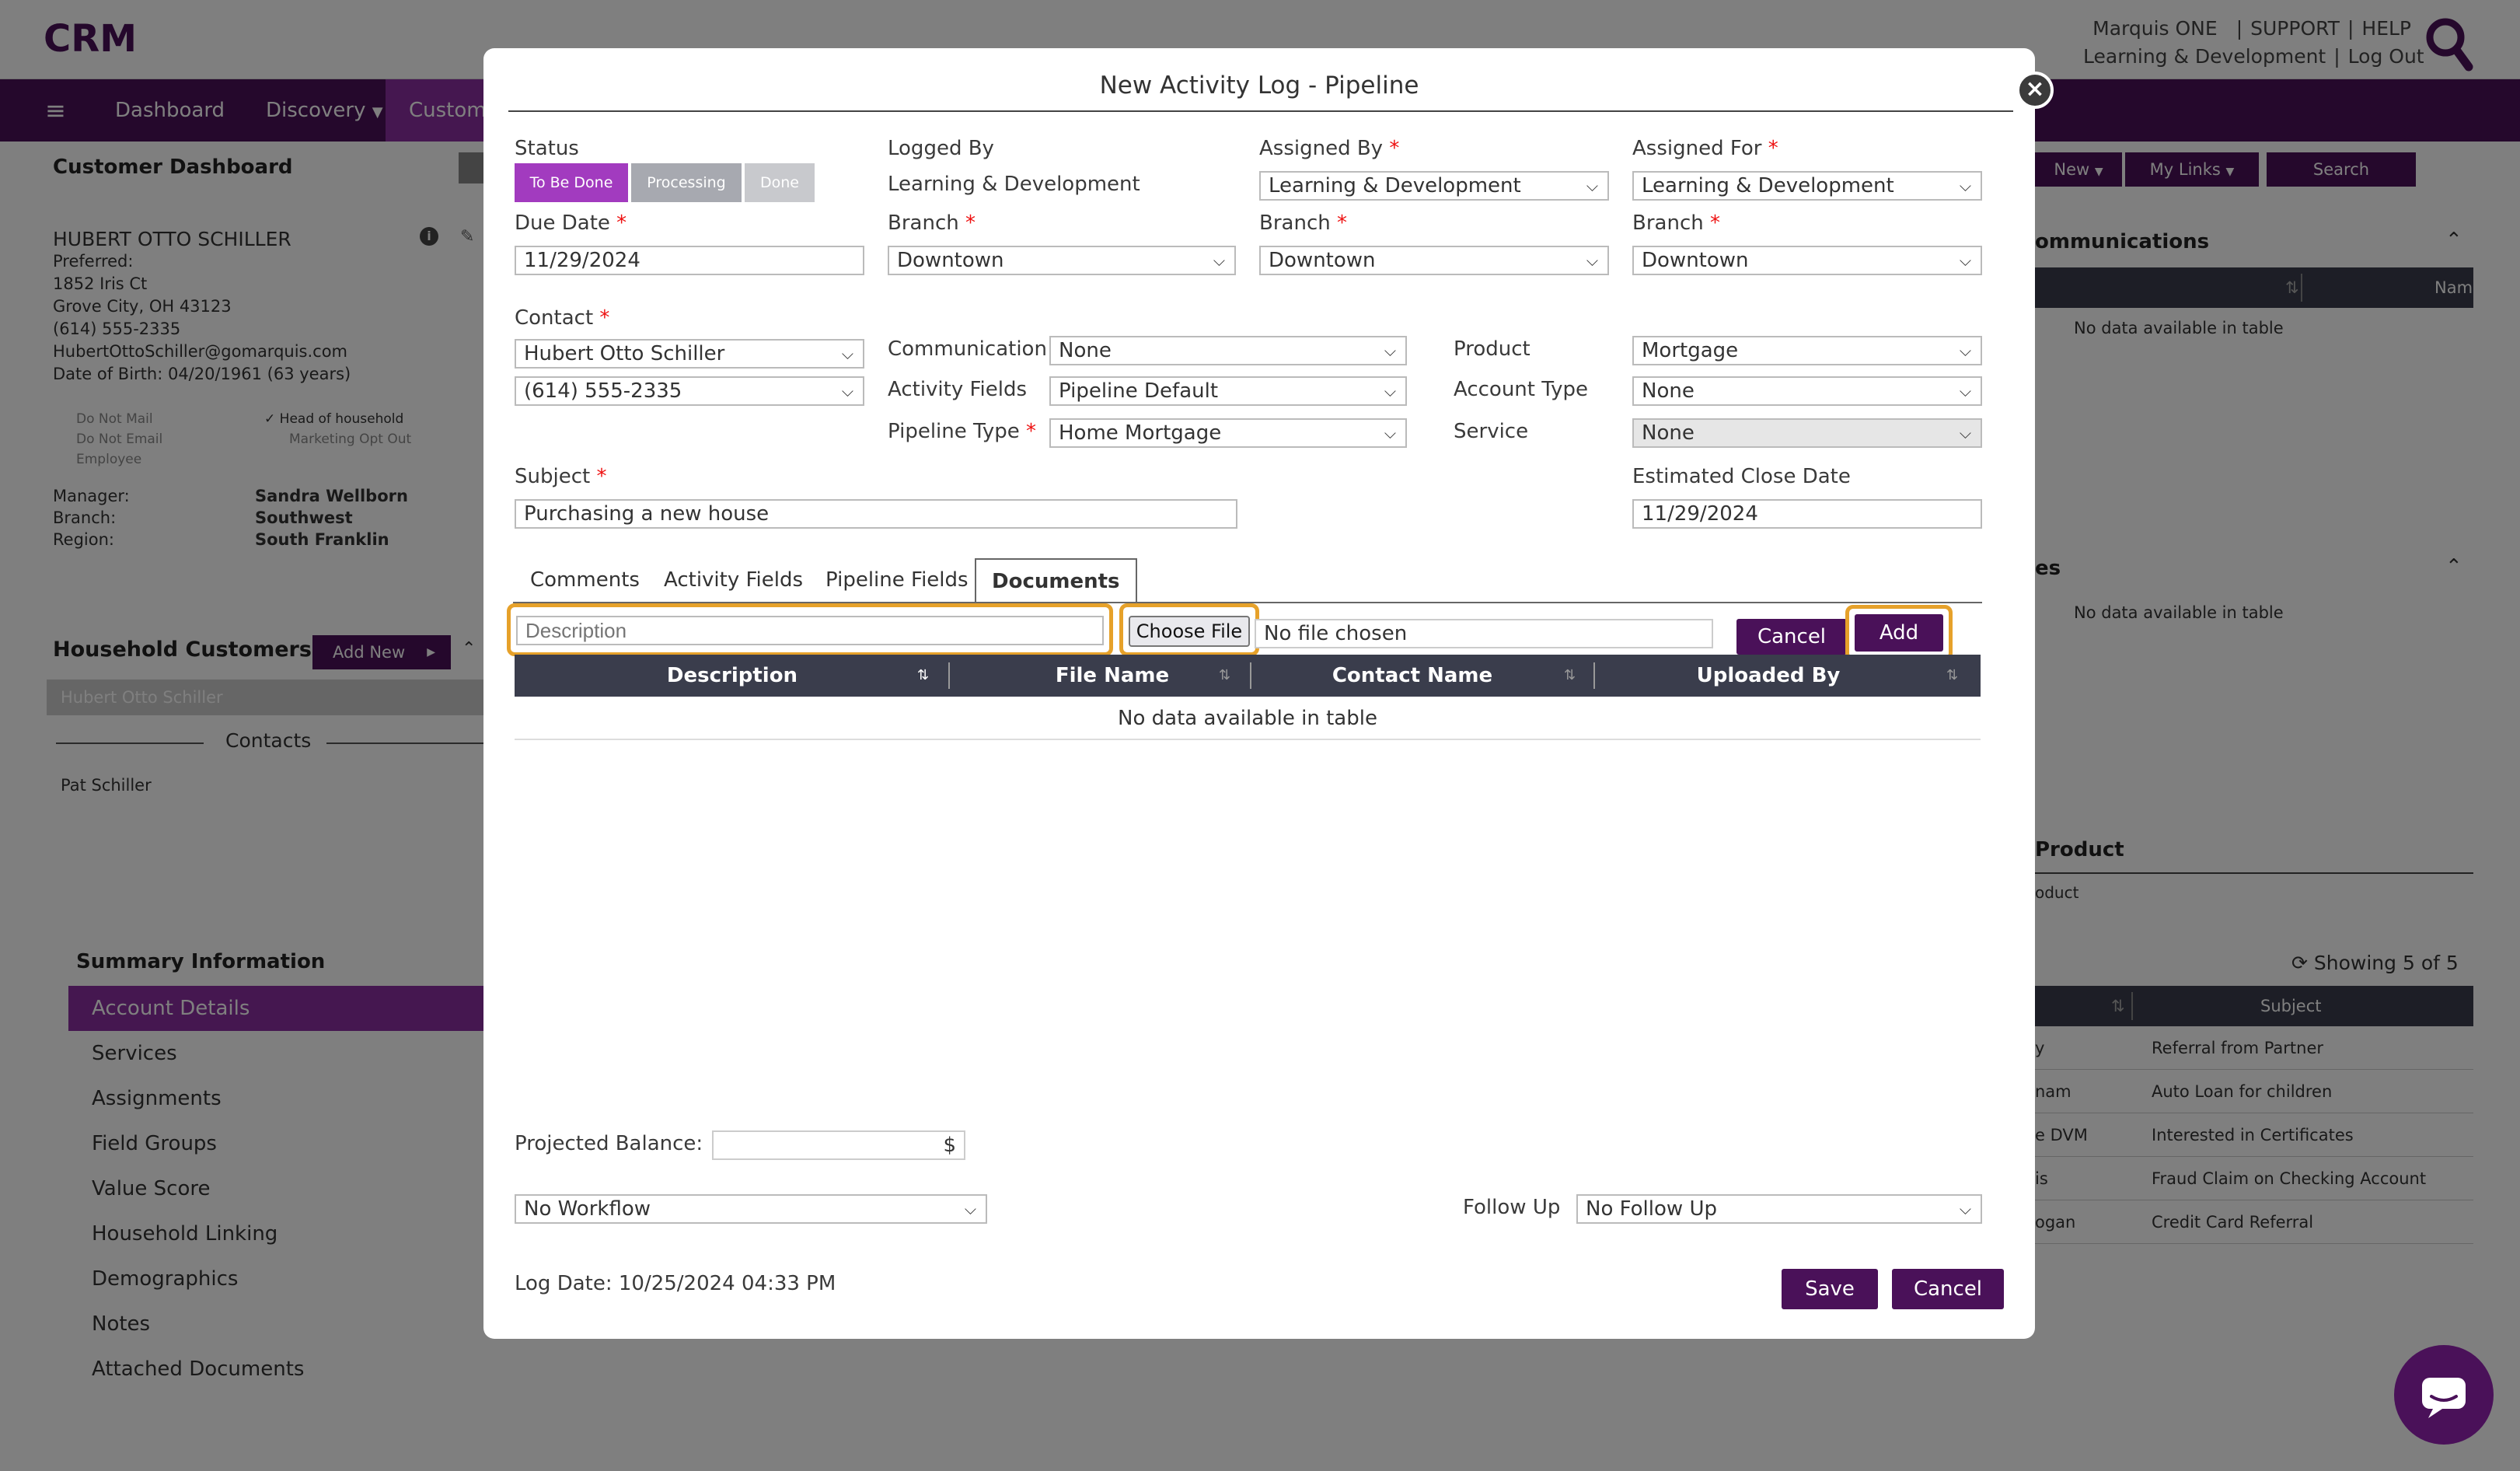  Describe the element at coordinates (1492, 349) in the screenshot. I see `product-label: Product` at that location.